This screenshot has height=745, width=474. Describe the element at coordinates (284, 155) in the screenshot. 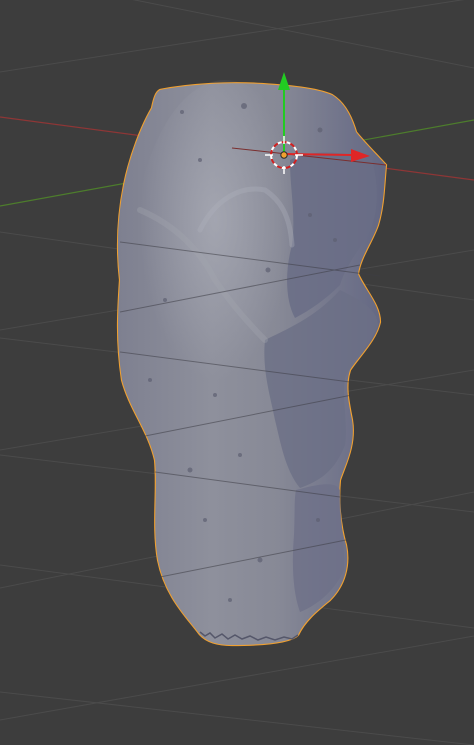

I see `object-origin-dot` at that location.